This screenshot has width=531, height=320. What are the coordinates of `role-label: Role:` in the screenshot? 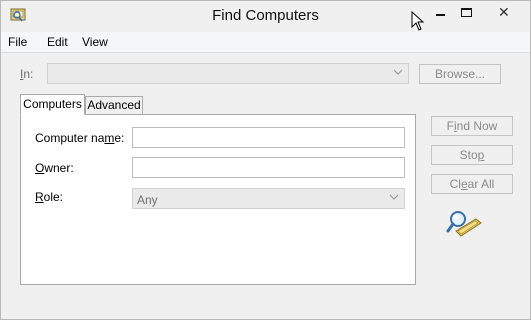 It's located at (49, 197).